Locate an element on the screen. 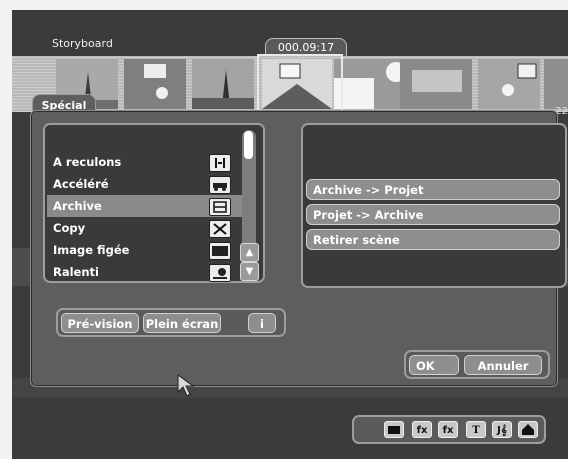  mouse-cursor-icon is located at coordinates (186, 385).